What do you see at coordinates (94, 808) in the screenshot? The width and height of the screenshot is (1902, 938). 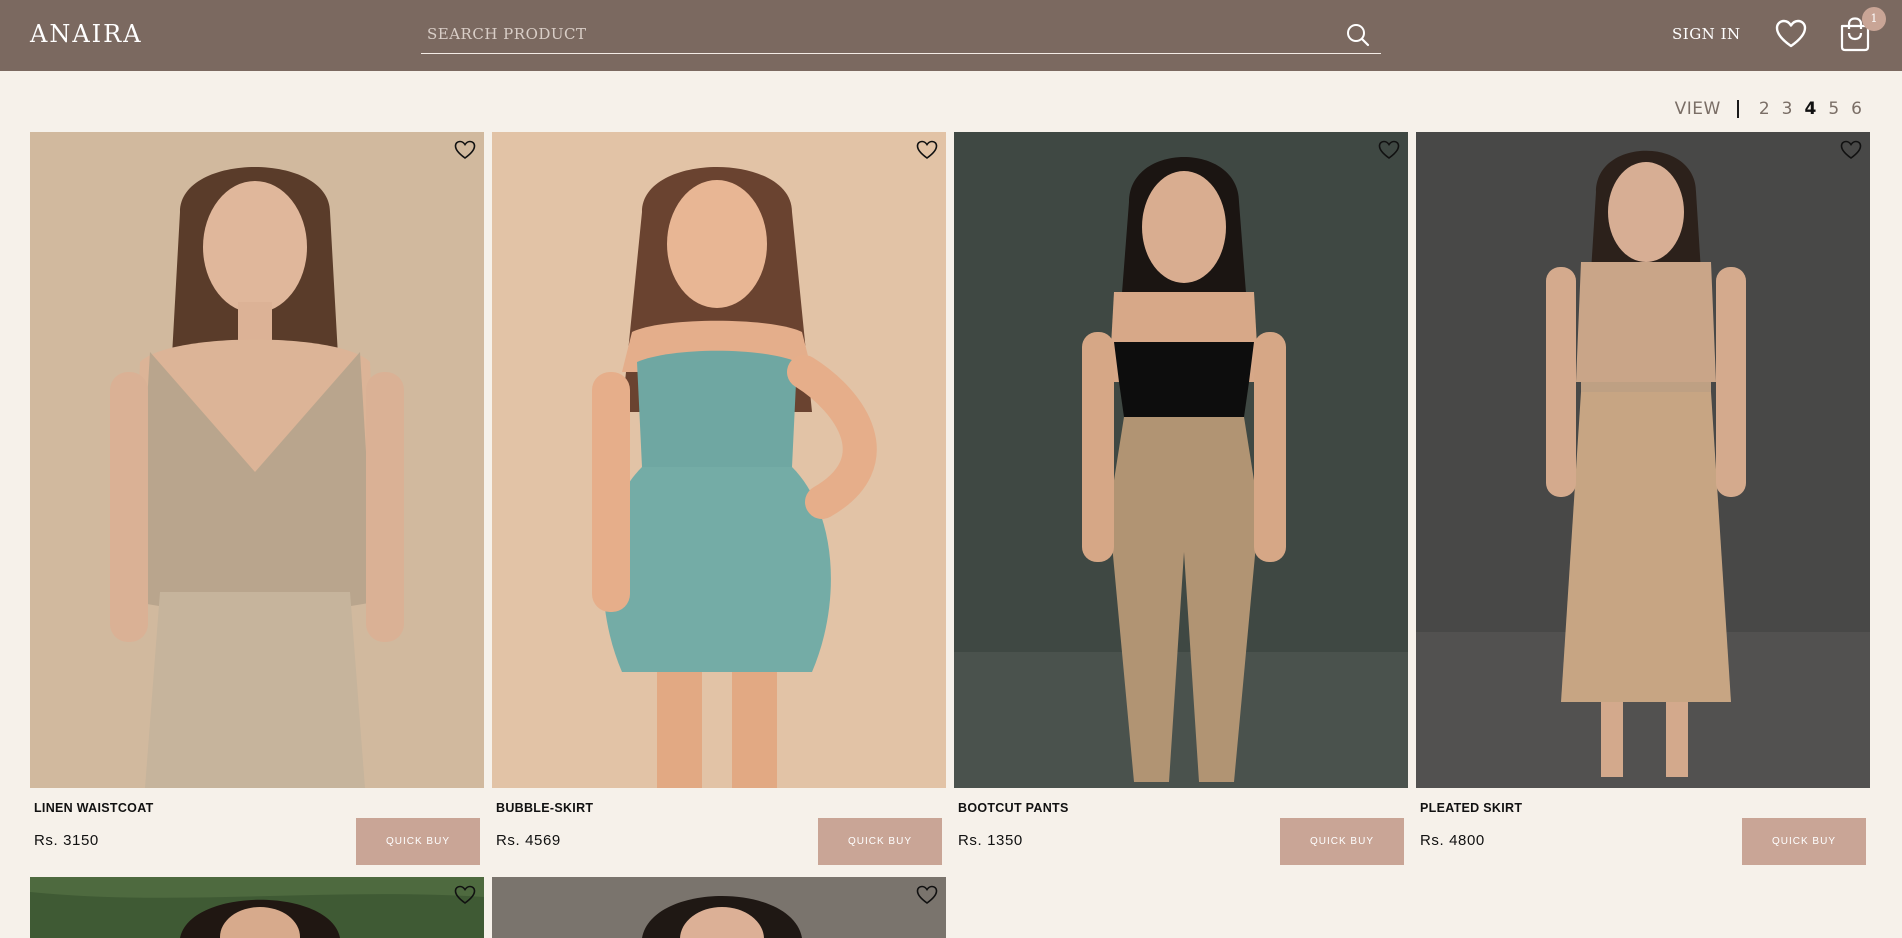 I see `product-name: LINEN WAISTCOAT` at bounding box center [94, 808].